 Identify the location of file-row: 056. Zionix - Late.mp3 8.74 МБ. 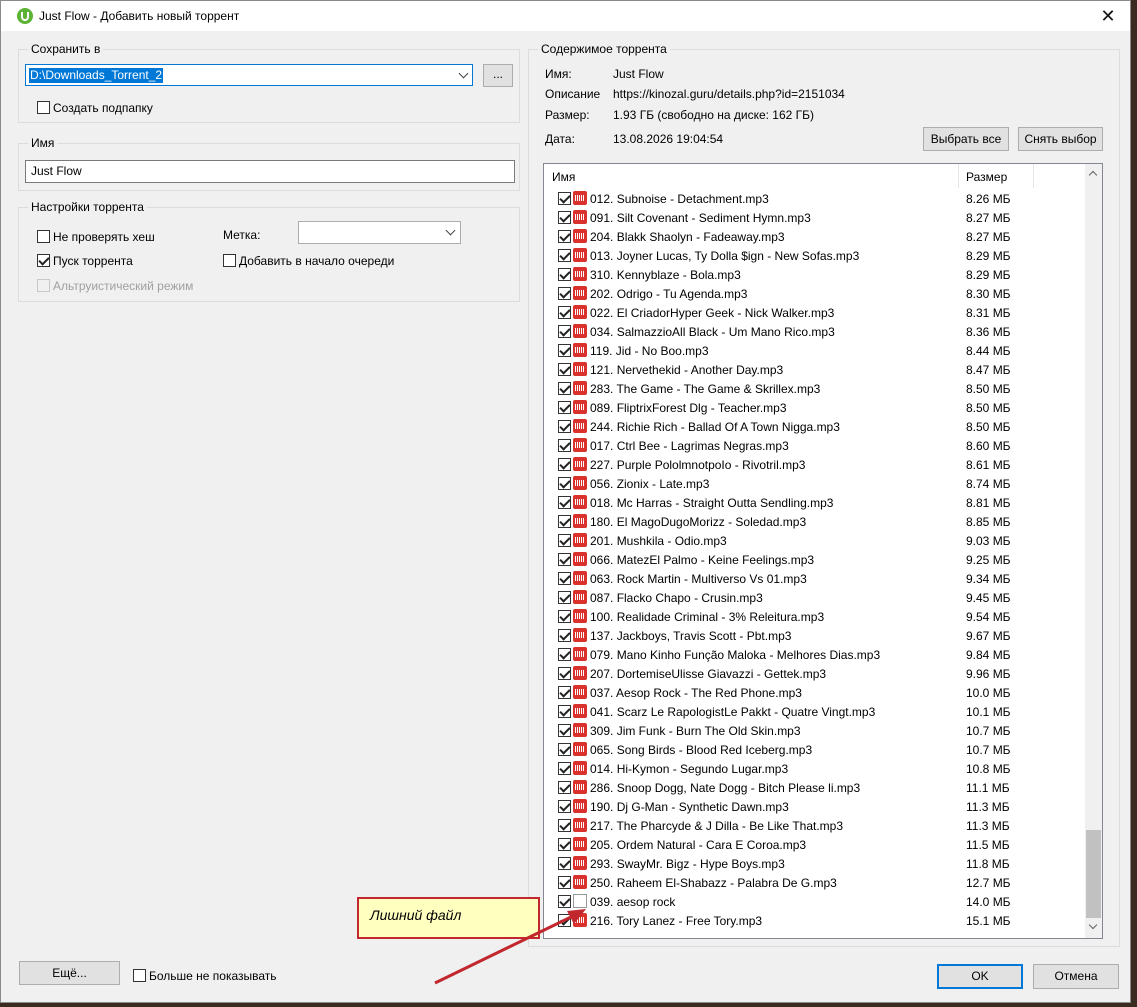
(814, 483).